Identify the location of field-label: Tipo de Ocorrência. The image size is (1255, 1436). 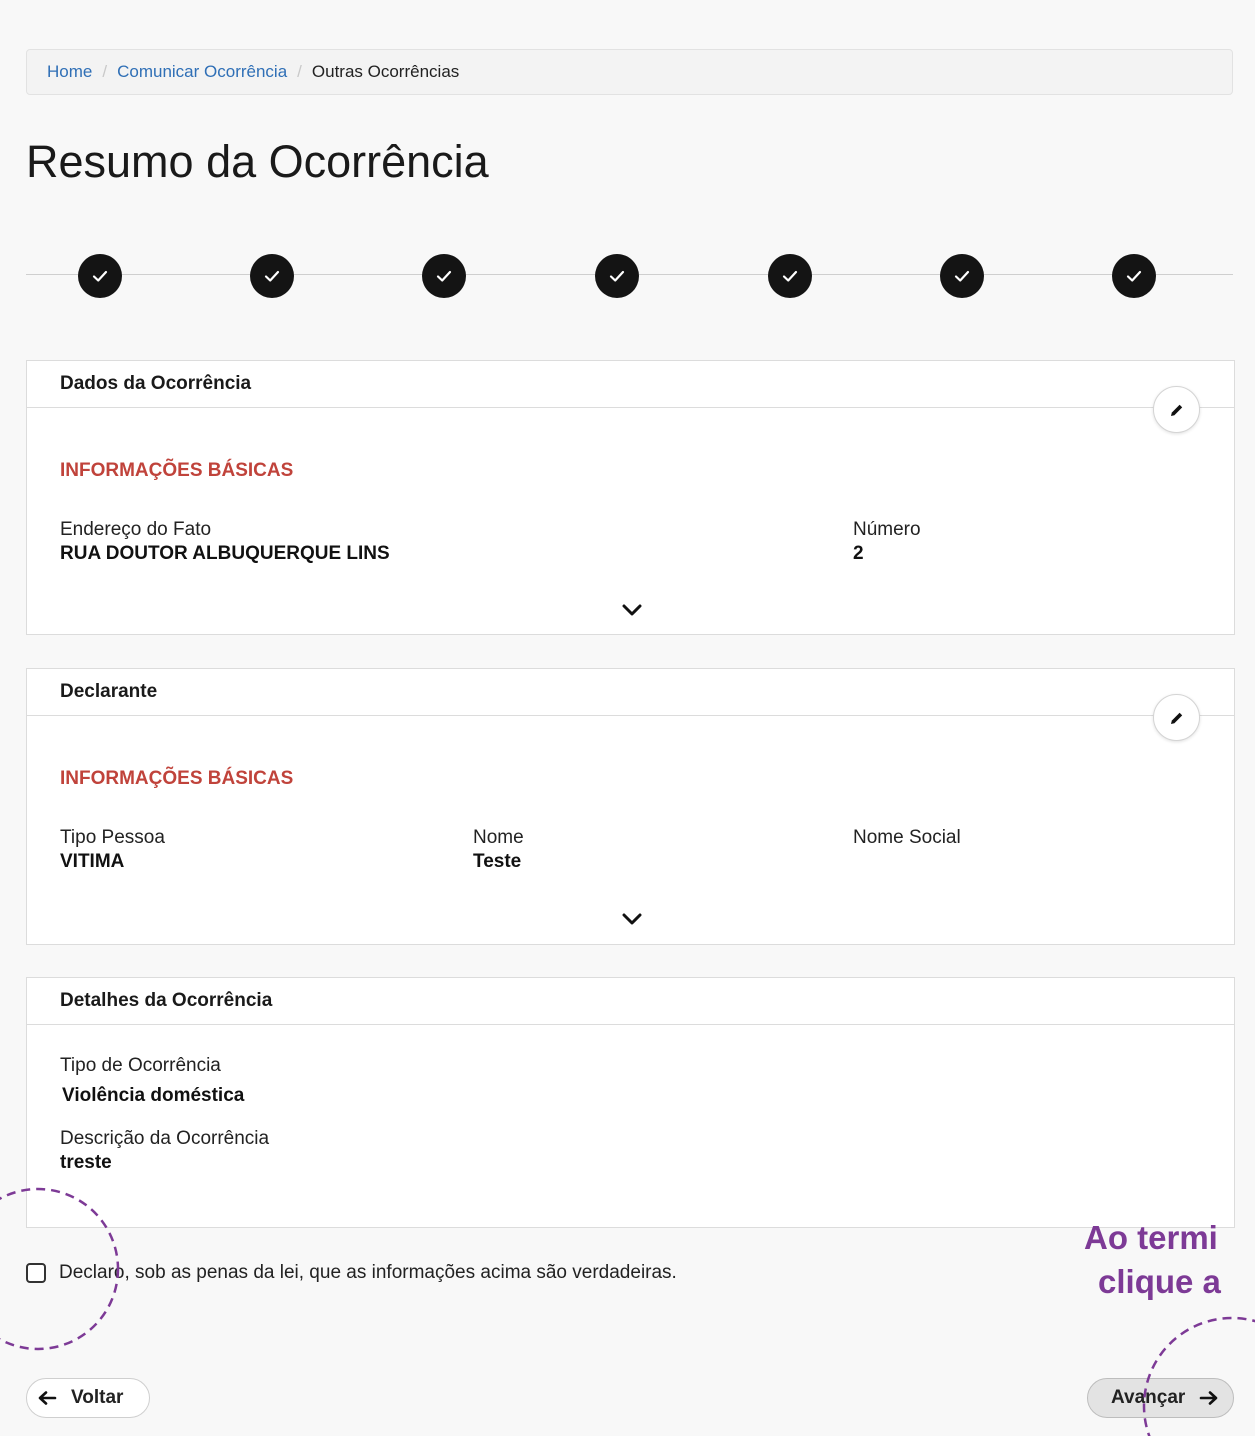
(140, 1065).